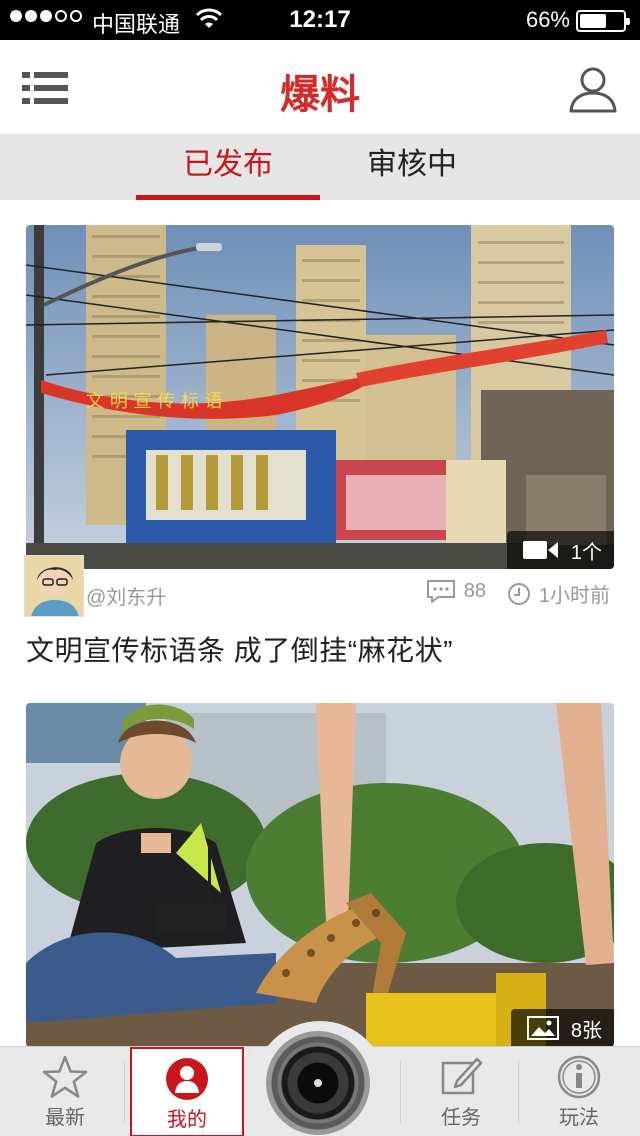 The width and height of the screenshot is (640, 1136). I want to click on user-profile-icon, so click(593, 89).